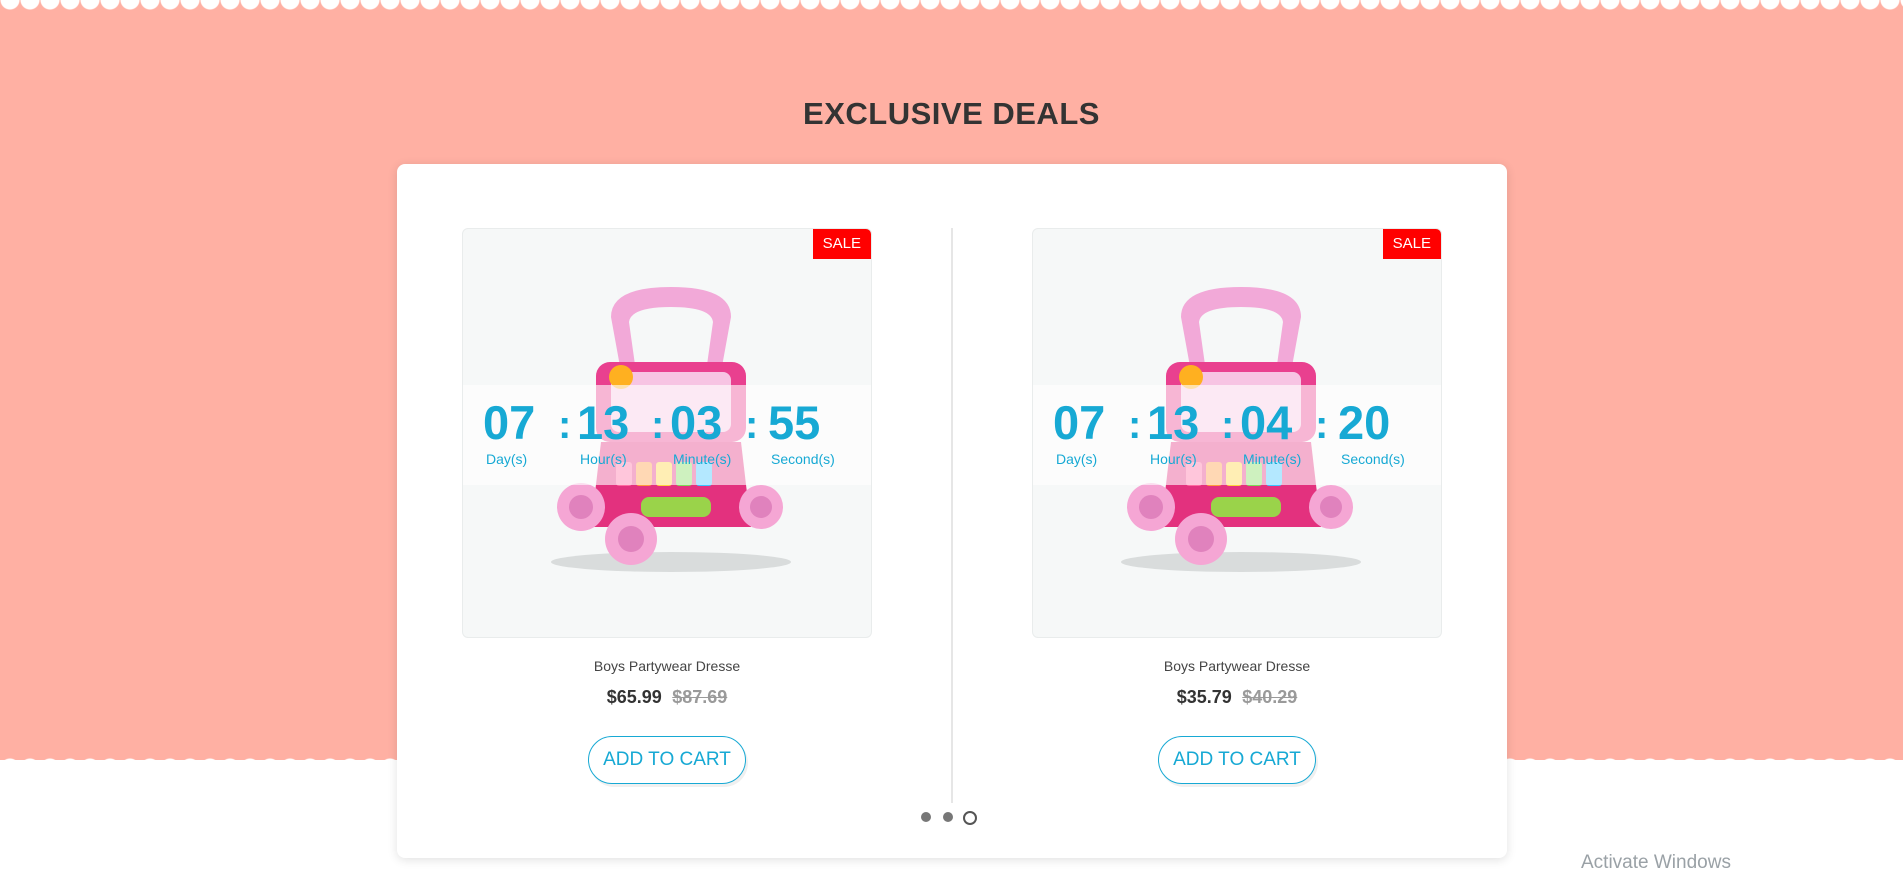 The width and height of the screenshot is (1903, 880). I want to click on current-price: $35.79, so click(1204, 697).